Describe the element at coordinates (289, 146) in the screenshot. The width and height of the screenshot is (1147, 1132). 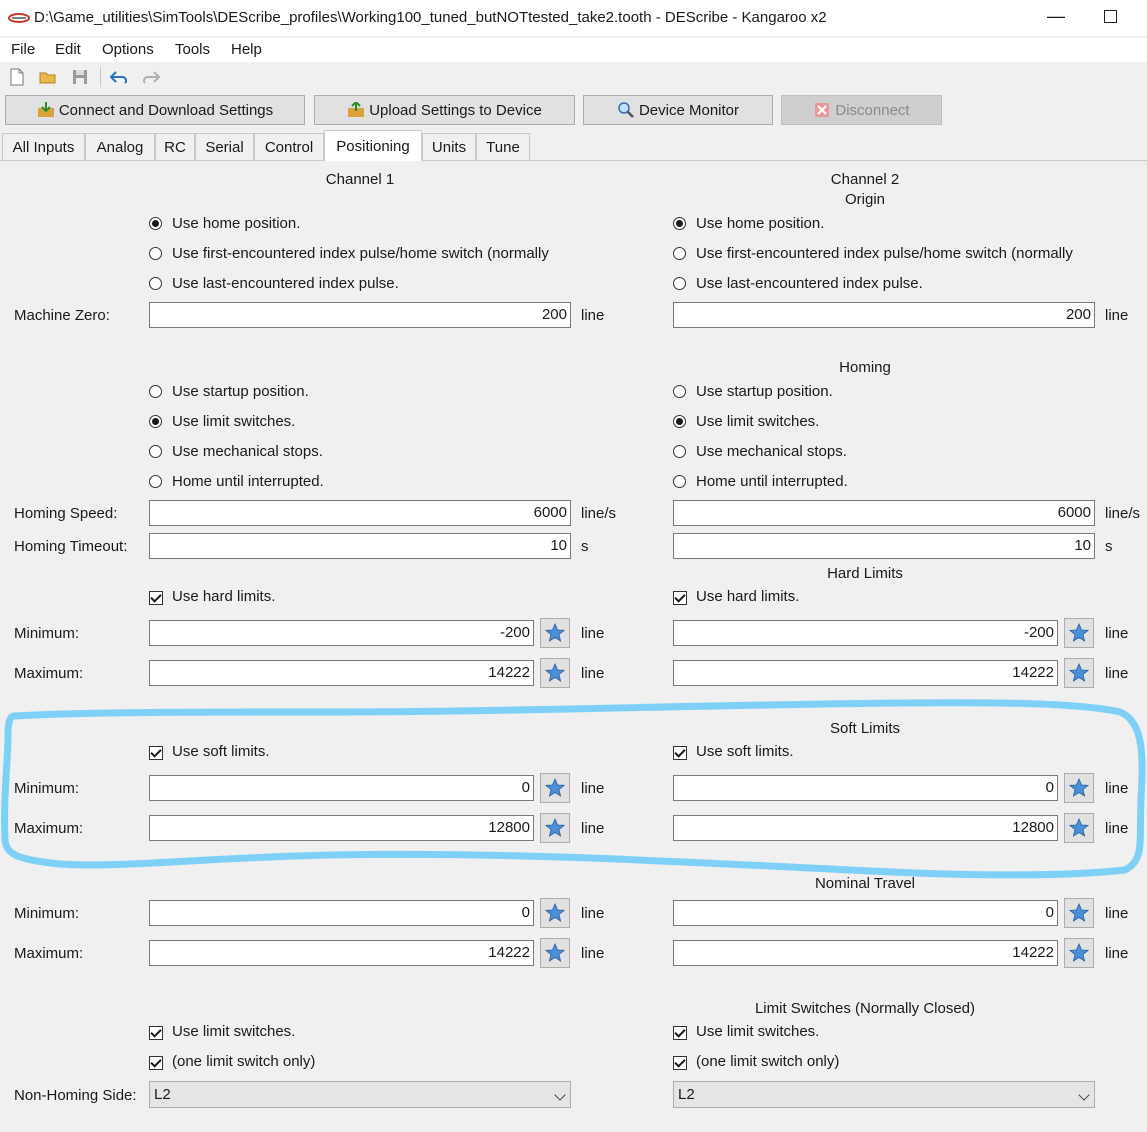
I see `tab-control: Control` at that location.